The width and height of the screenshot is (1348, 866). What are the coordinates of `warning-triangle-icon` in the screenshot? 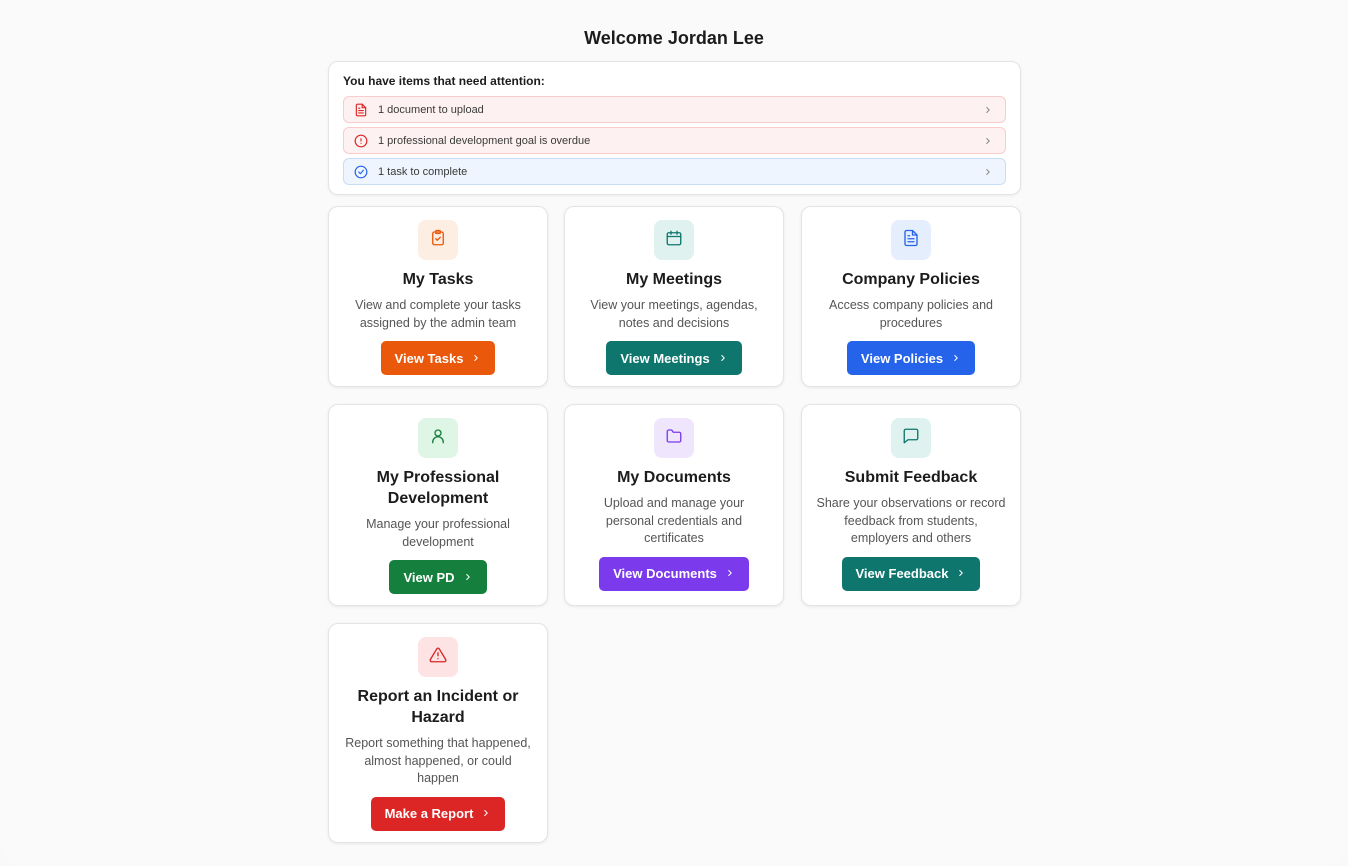 It's located at (438, 657).